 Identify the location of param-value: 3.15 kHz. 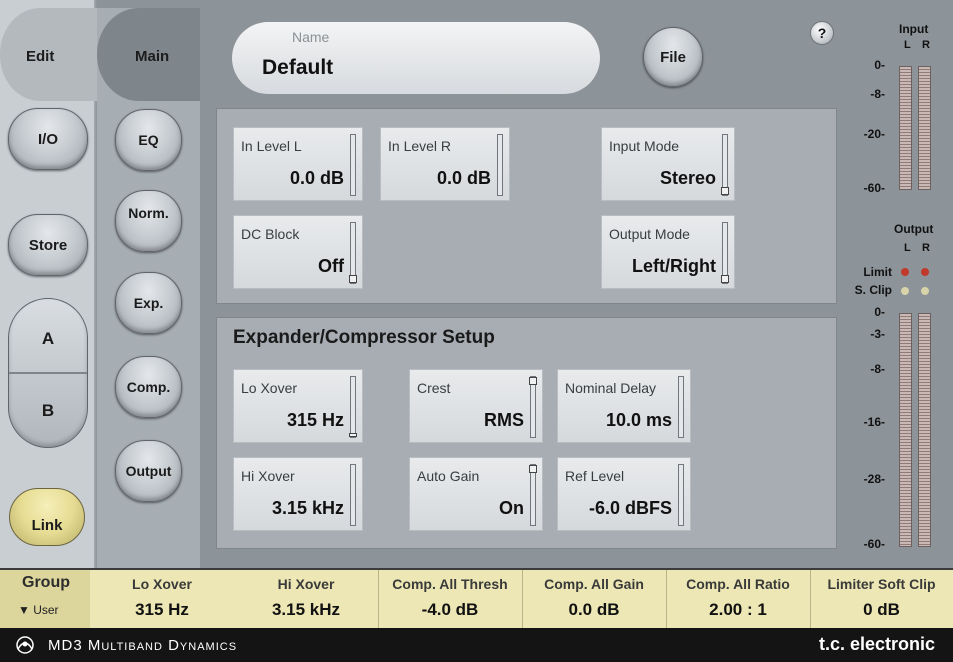
(307, 508).